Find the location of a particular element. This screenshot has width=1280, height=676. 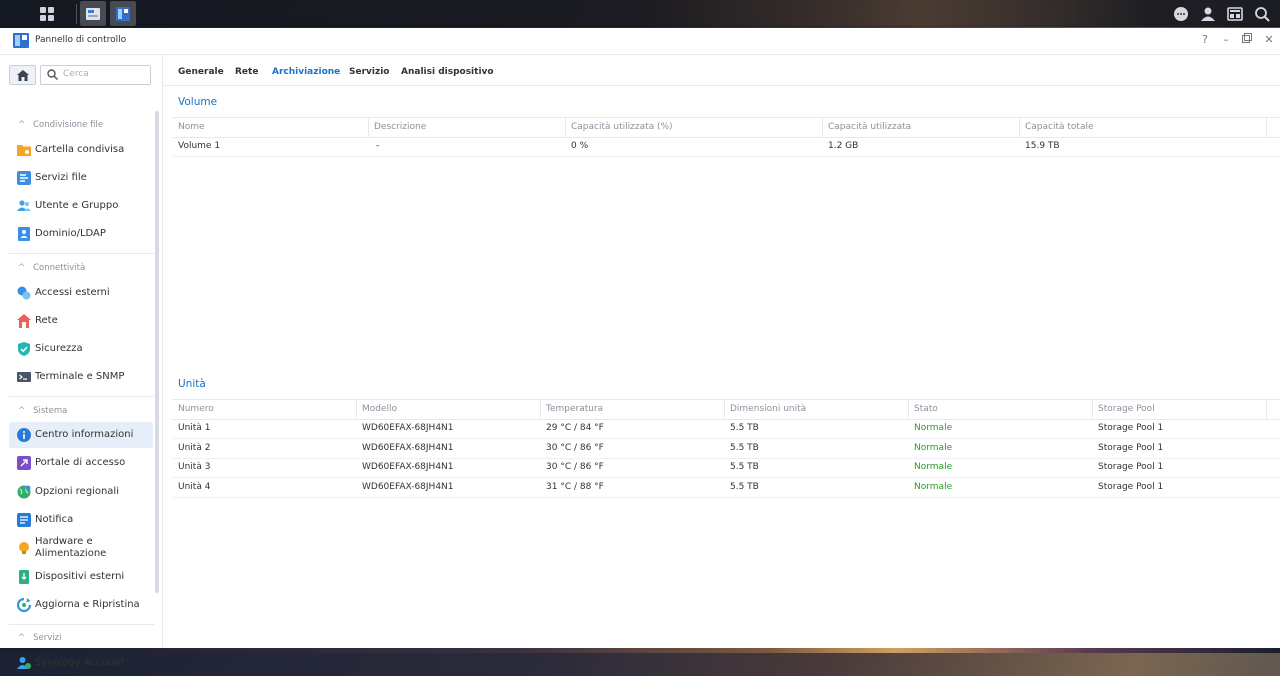

section-header-connectivity: ^ Connettività is located at coordinates (51, 268).